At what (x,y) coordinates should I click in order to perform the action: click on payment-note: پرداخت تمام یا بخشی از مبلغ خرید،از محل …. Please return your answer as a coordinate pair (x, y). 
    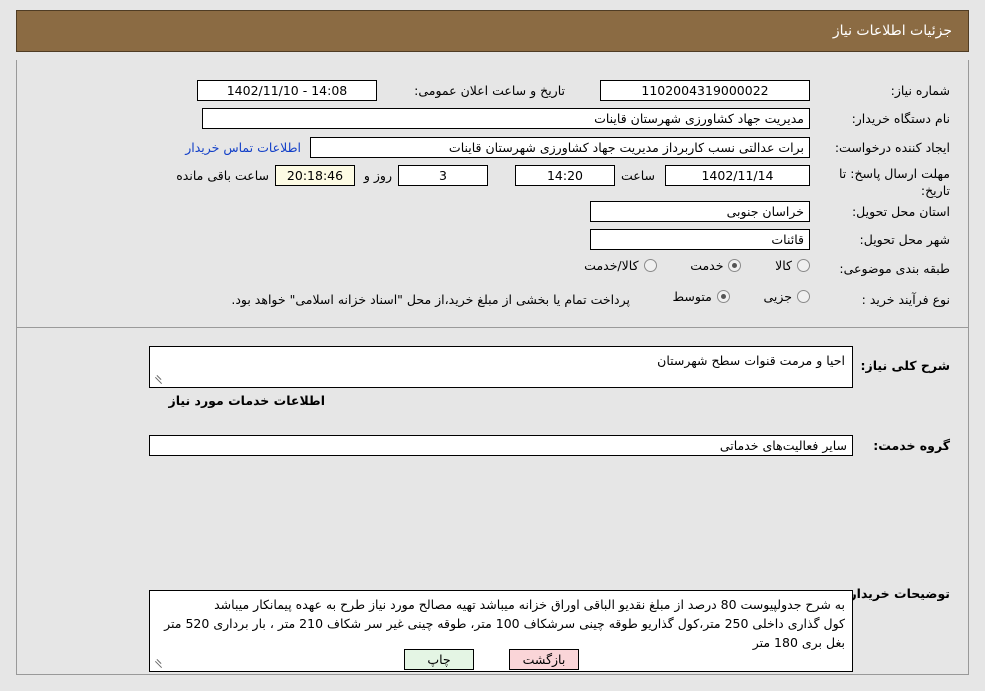
    Looking at the image, I should click on (430, 299).